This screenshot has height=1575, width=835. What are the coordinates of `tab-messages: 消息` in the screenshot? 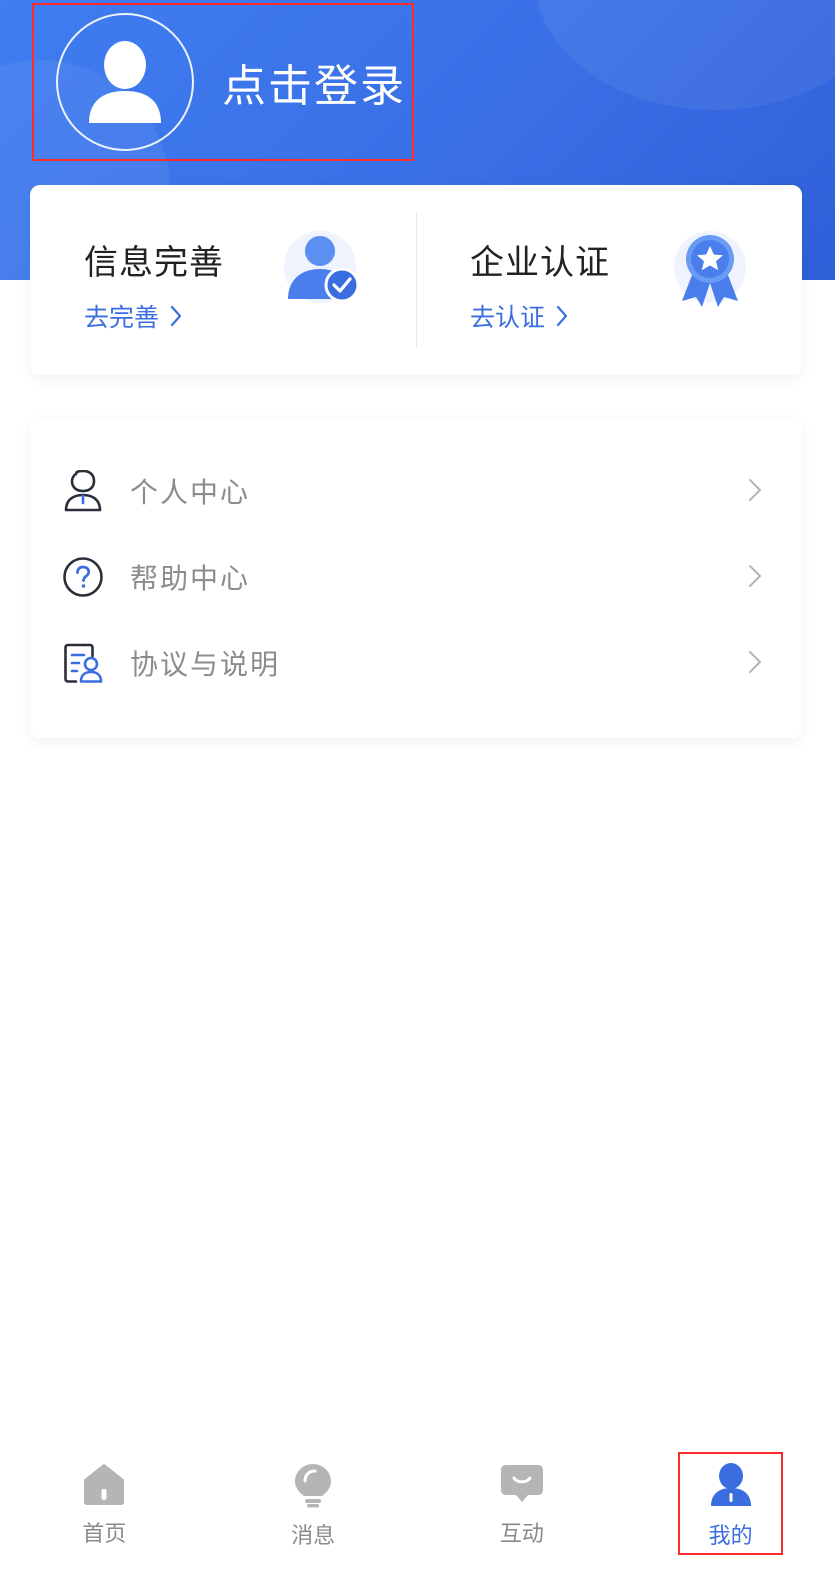 It's located at (313, 1507).